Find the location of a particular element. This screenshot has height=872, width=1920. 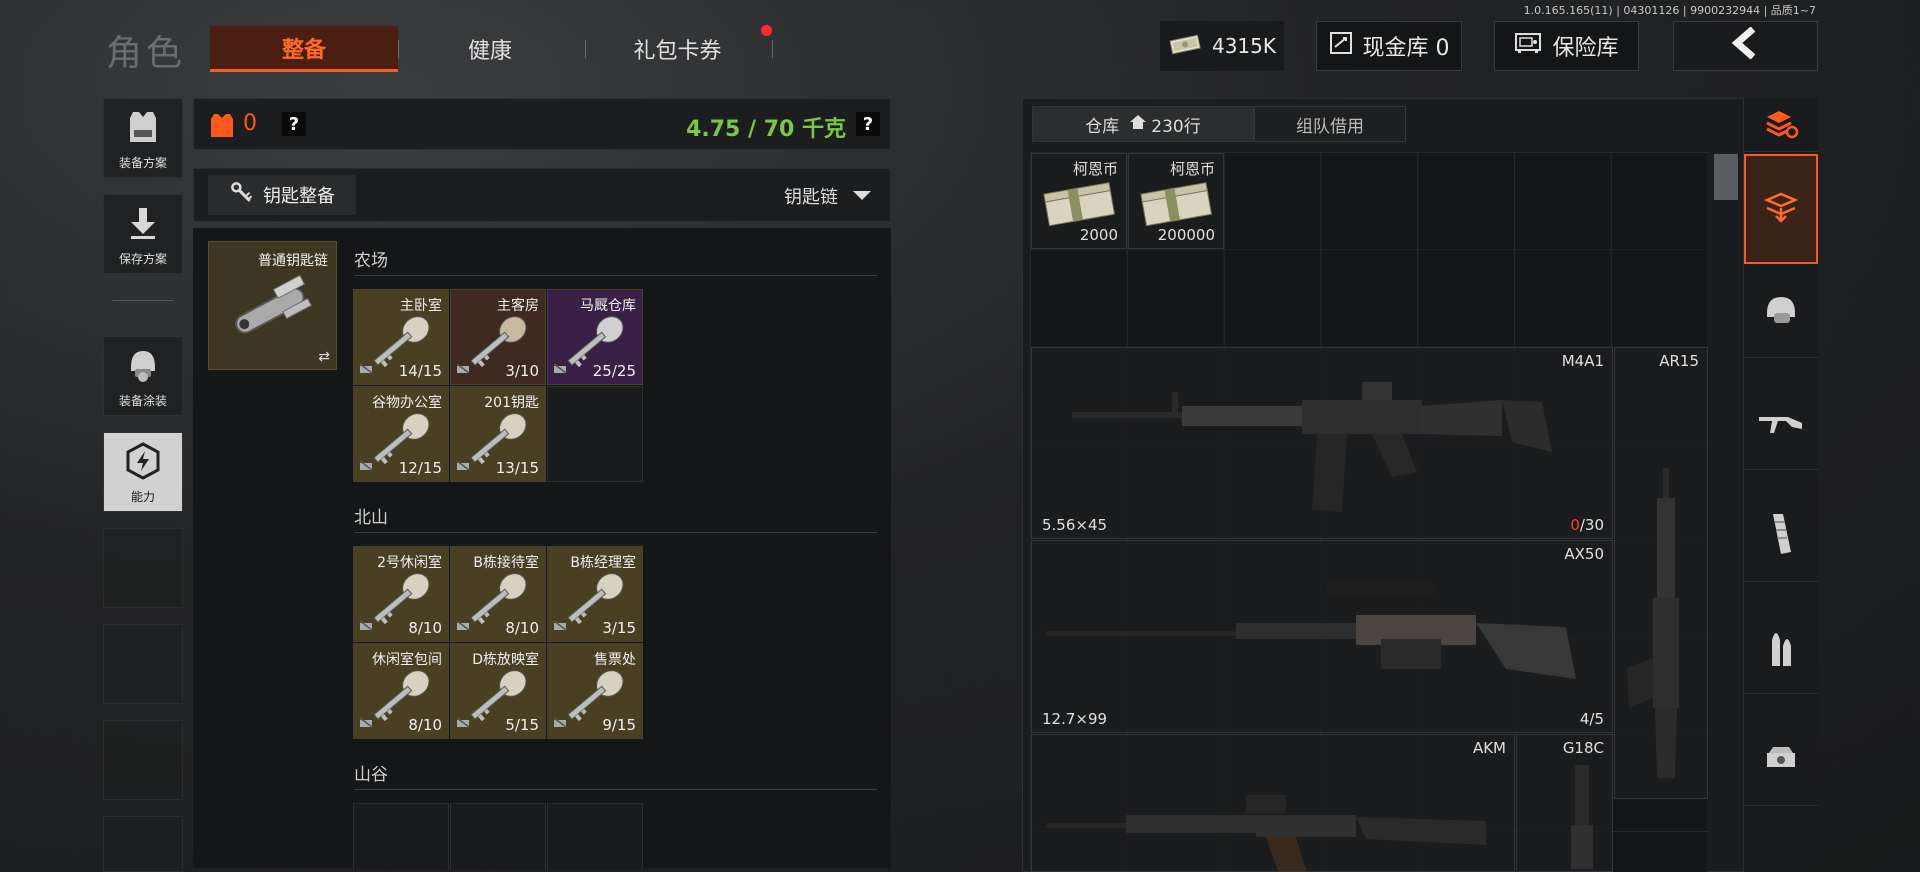

category-ammo is located at coordinates (1781, 648).